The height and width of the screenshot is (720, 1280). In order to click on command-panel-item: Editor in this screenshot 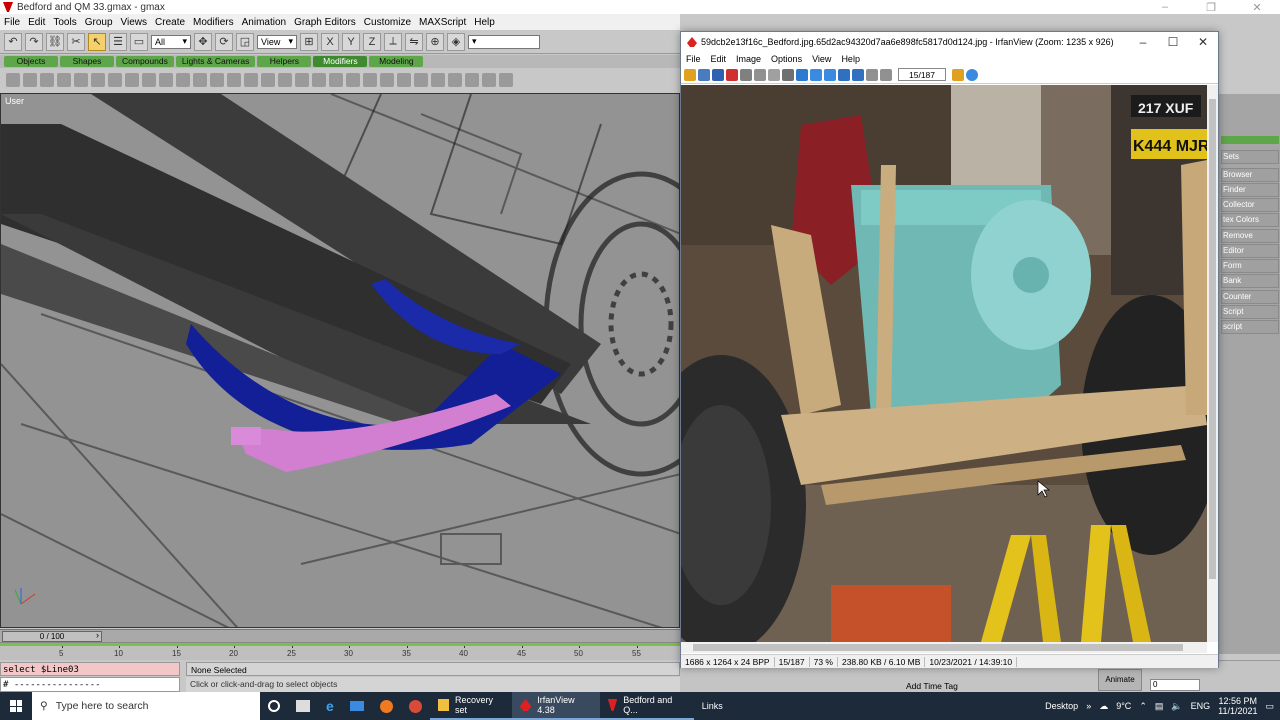, I will do `click(1250, 251)`.